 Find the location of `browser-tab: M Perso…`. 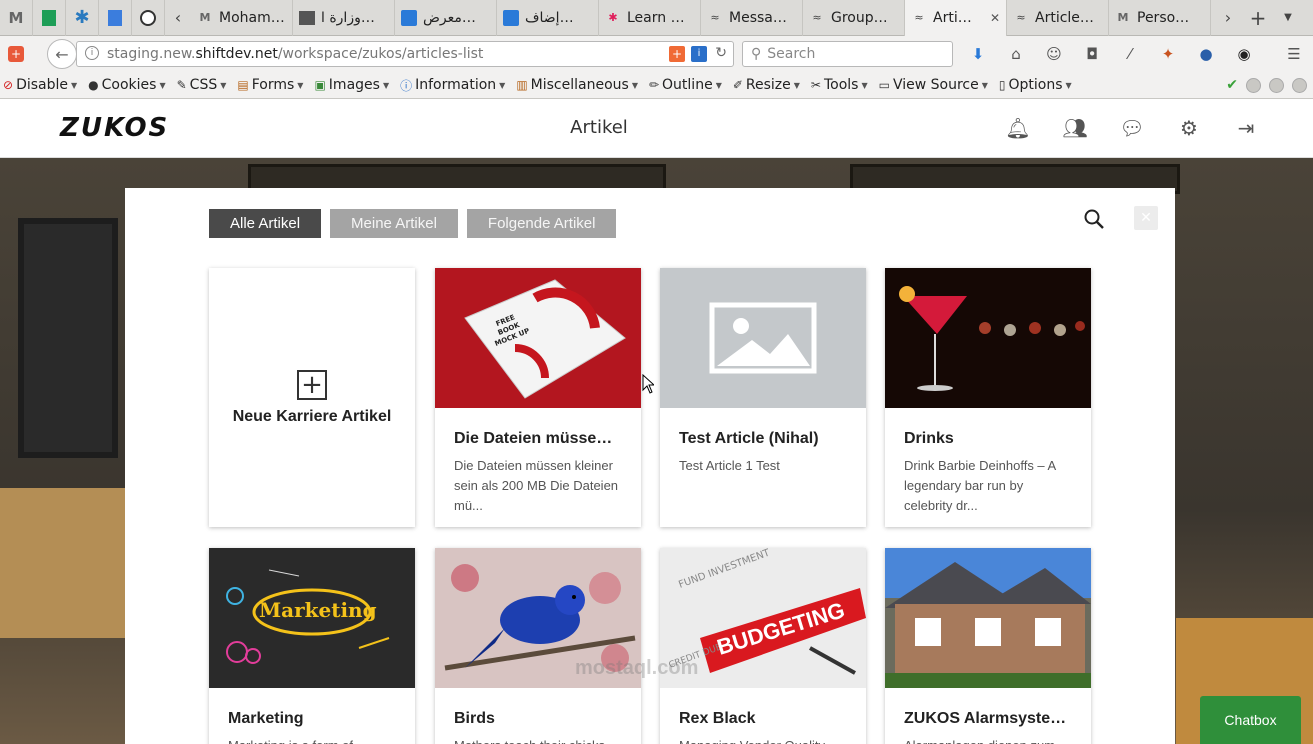

browser-tab: M Perso… is located at coordinates (1160, 18).